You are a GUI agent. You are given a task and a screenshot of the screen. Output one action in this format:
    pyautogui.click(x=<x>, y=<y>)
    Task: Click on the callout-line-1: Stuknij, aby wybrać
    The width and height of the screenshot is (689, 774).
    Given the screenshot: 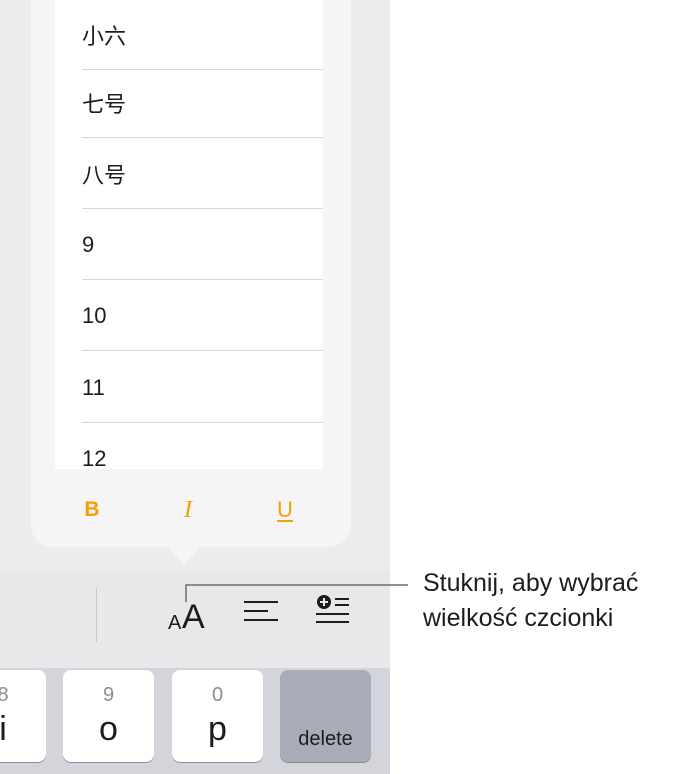 What is the action you would take?
    pyautogui.click(x=531, y=583)
    